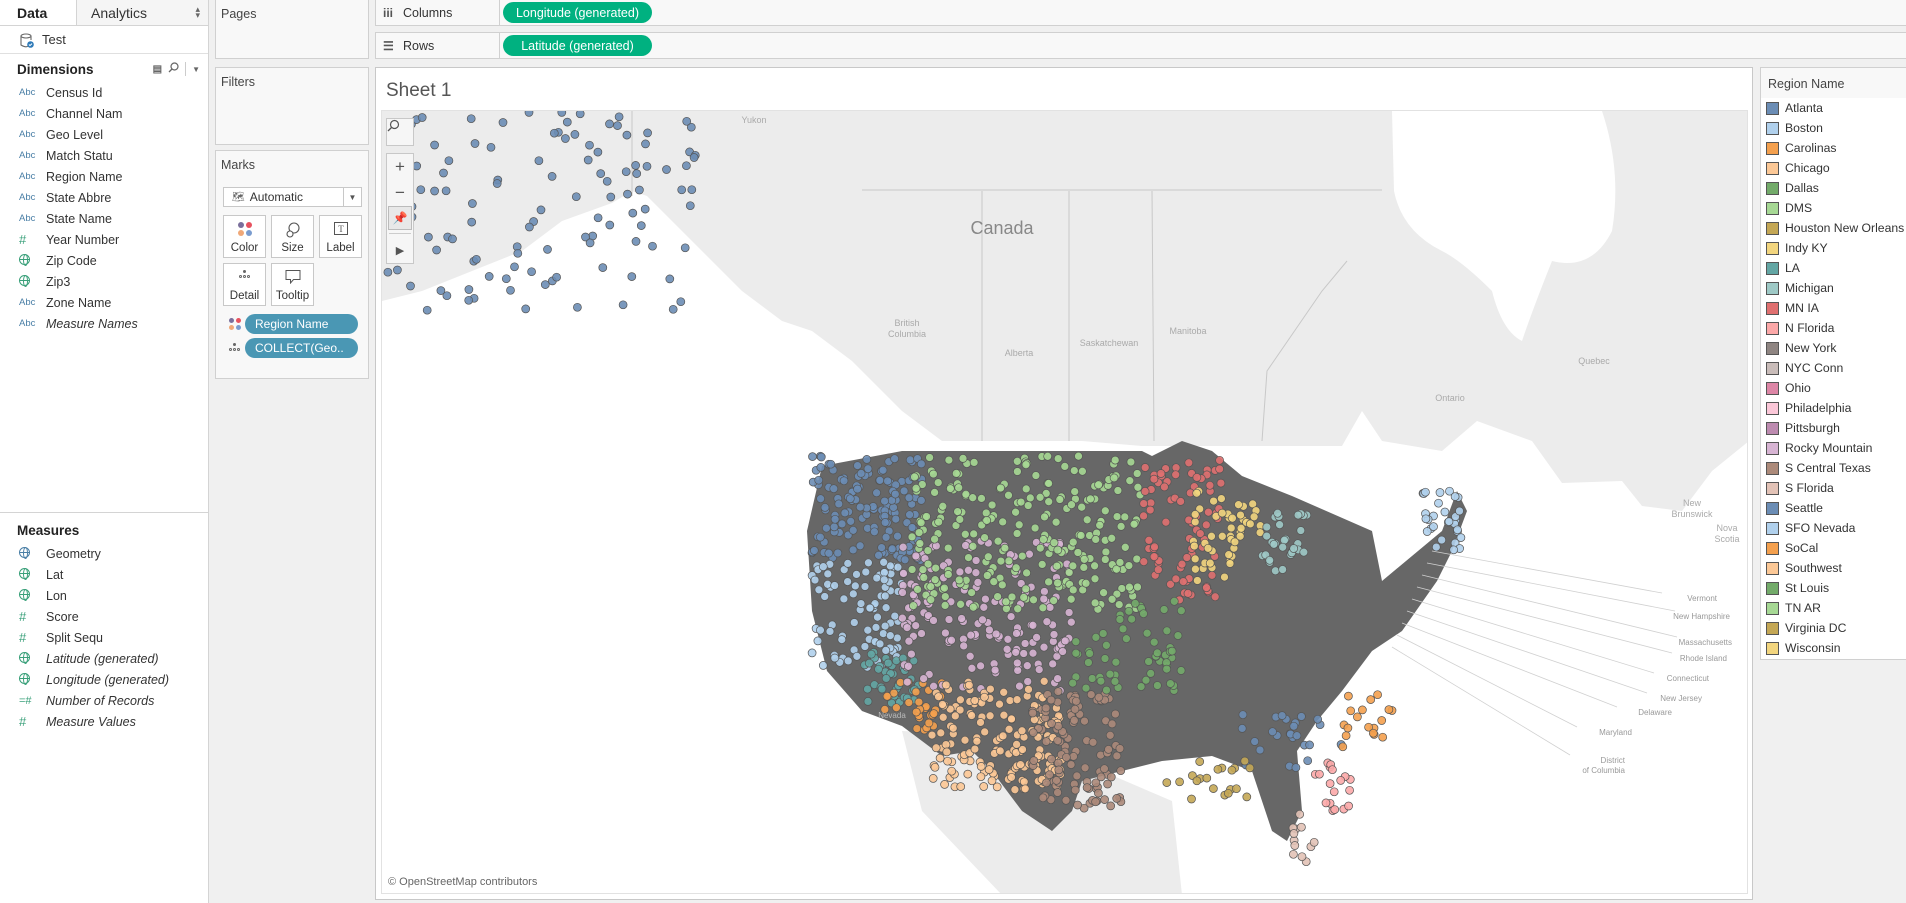 The image size is (1906, 903). What do you see at coordinates (292, 284) in the screenshot?
I see `tooltip-button: Tooltip` at bounding box center [292, 284].